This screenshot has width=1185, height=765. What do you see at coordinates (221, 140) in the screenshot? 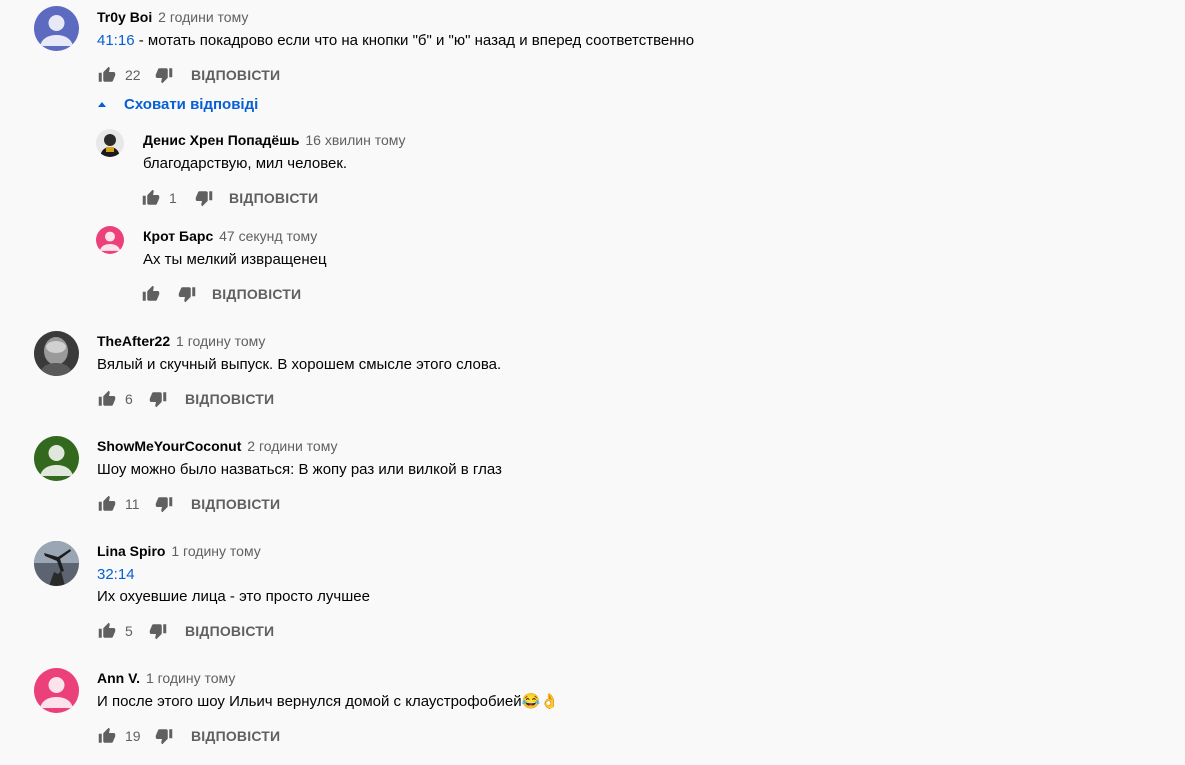
I see `author-name: Денис Хрен Попадёшь` at bounding box center [221, 140].